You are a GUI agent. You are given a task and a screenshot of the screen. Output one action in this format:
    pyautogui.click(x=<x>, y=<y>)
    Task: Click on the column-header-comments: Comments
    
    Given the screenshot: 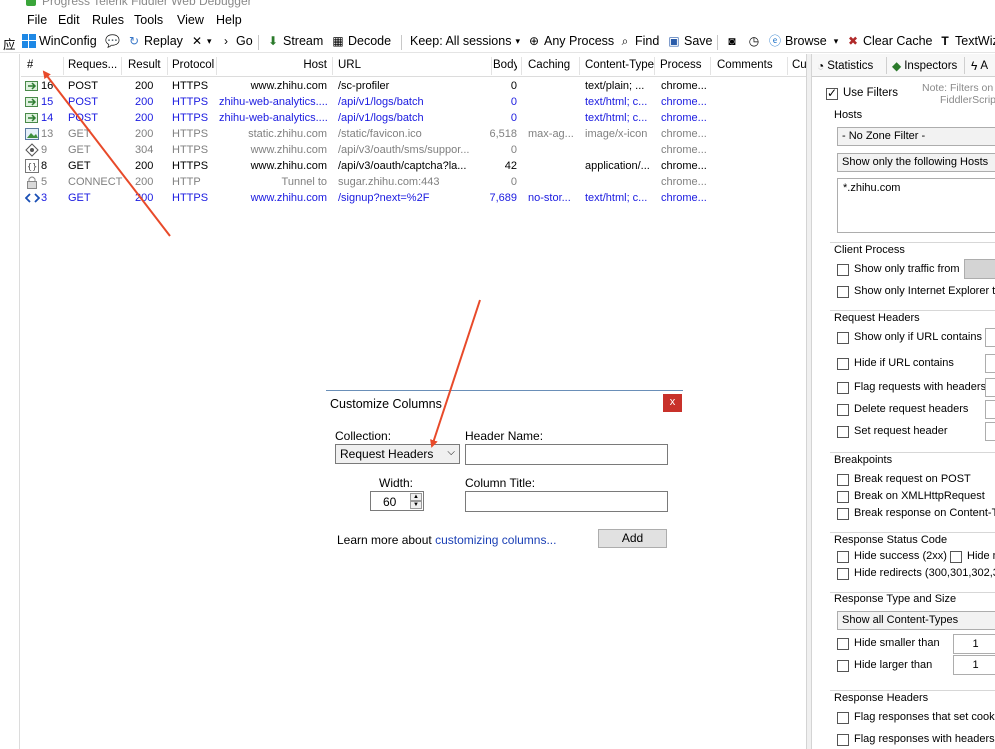 What is the action you would take?
    pyautogui.click(x=745, y=65)
    